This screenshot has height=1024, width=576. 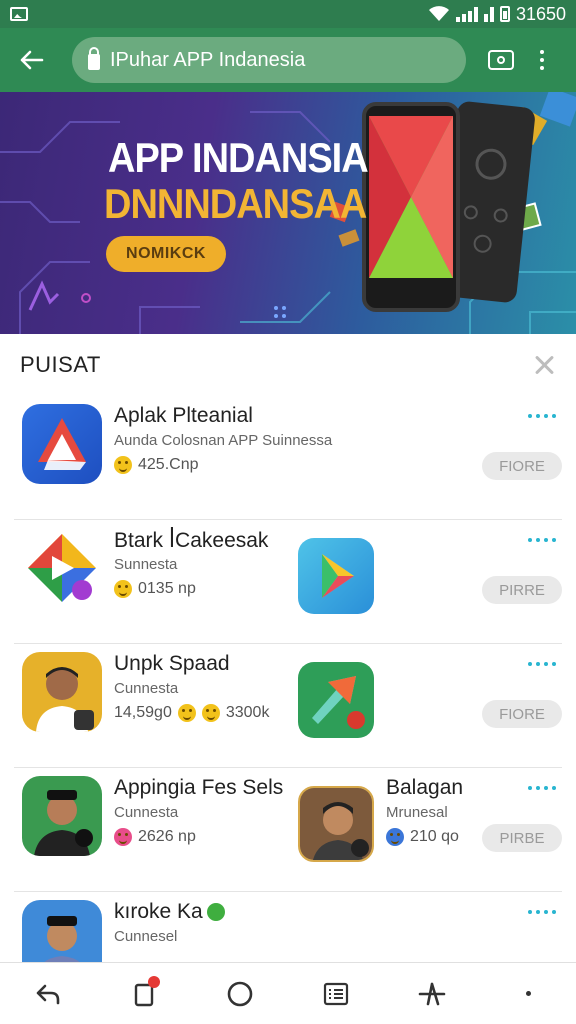 I want to click on banner-title: APP INDANSIA, so click(x=238, y=159).